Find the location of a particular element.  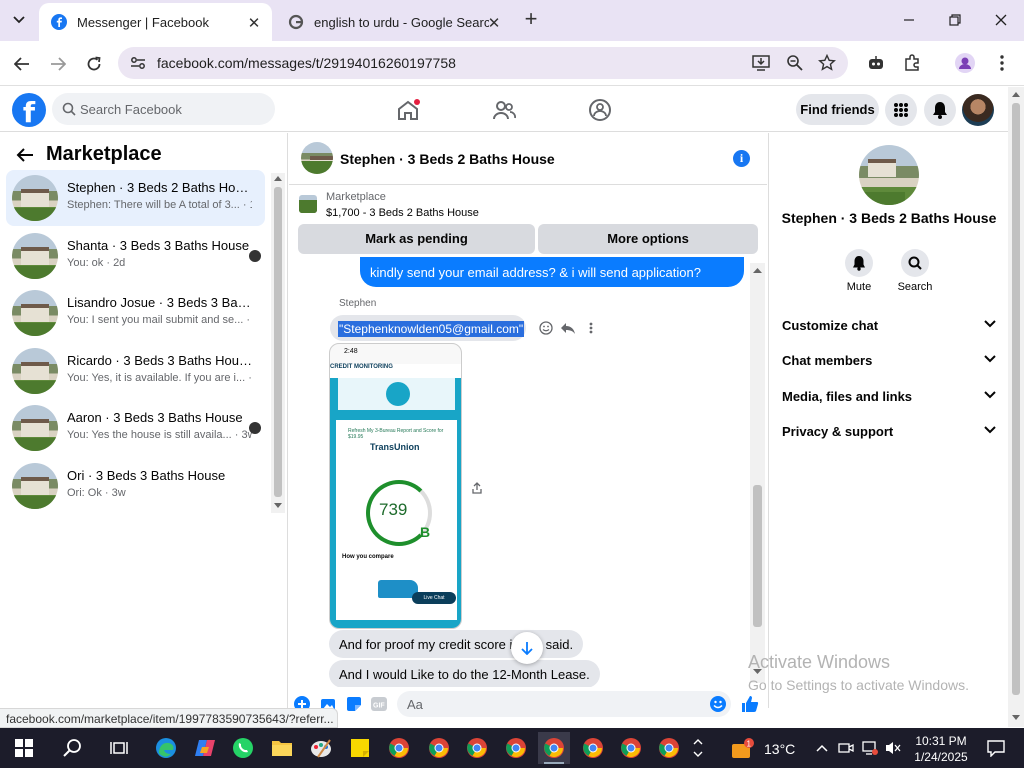

share-button is located at coordinates (477, 488).